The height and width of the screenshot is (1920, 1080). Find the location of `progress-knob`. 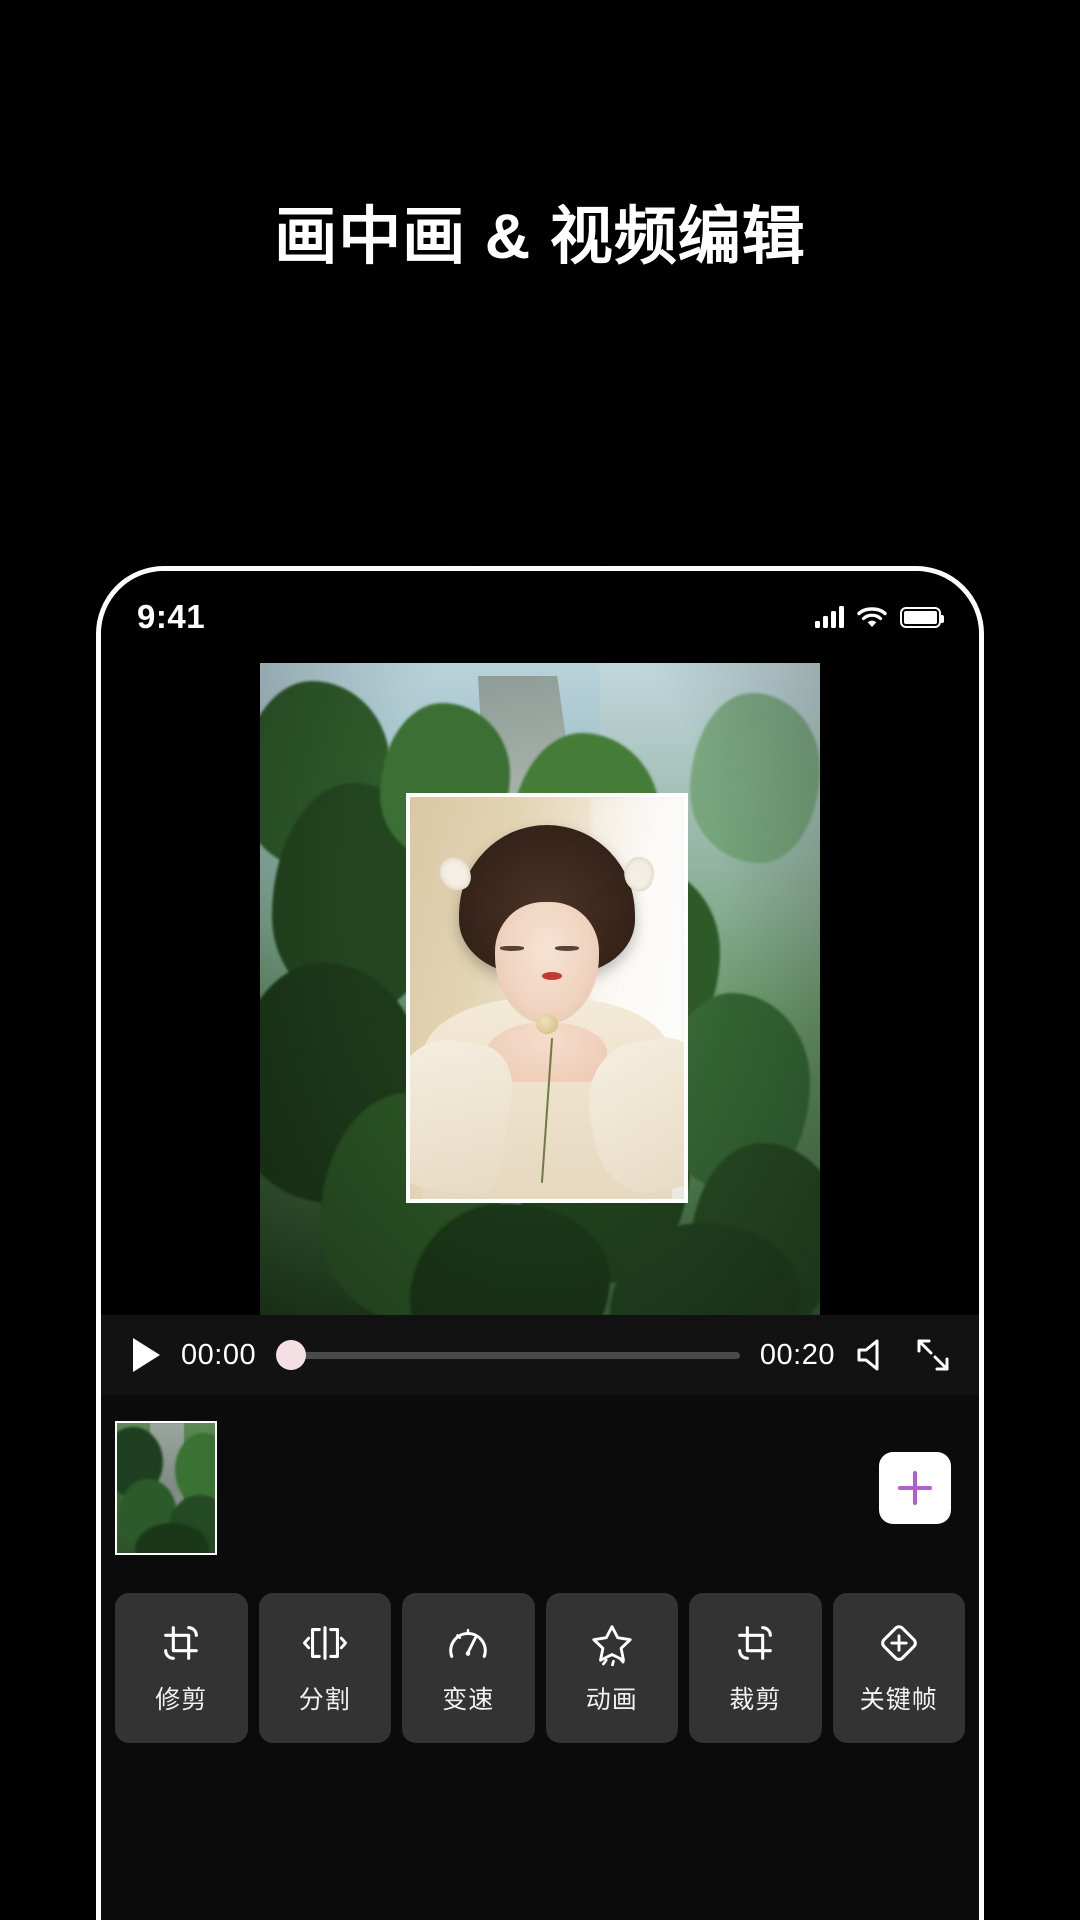

progress-knob is located at coordinates (291, 1355).